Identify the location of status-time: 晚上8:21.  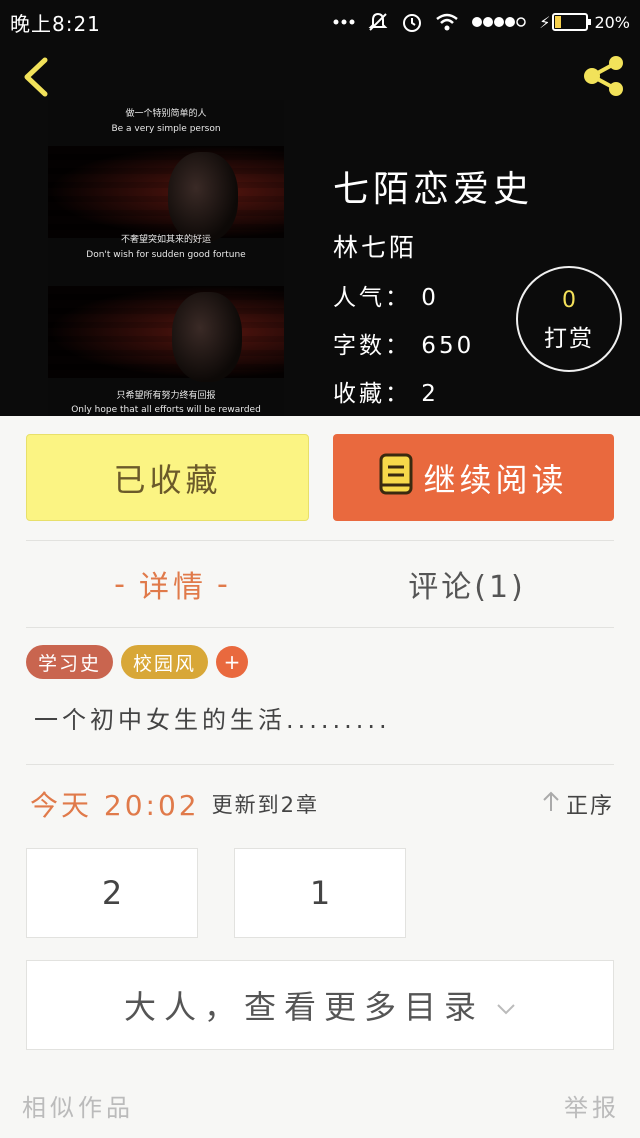
(55, 23).